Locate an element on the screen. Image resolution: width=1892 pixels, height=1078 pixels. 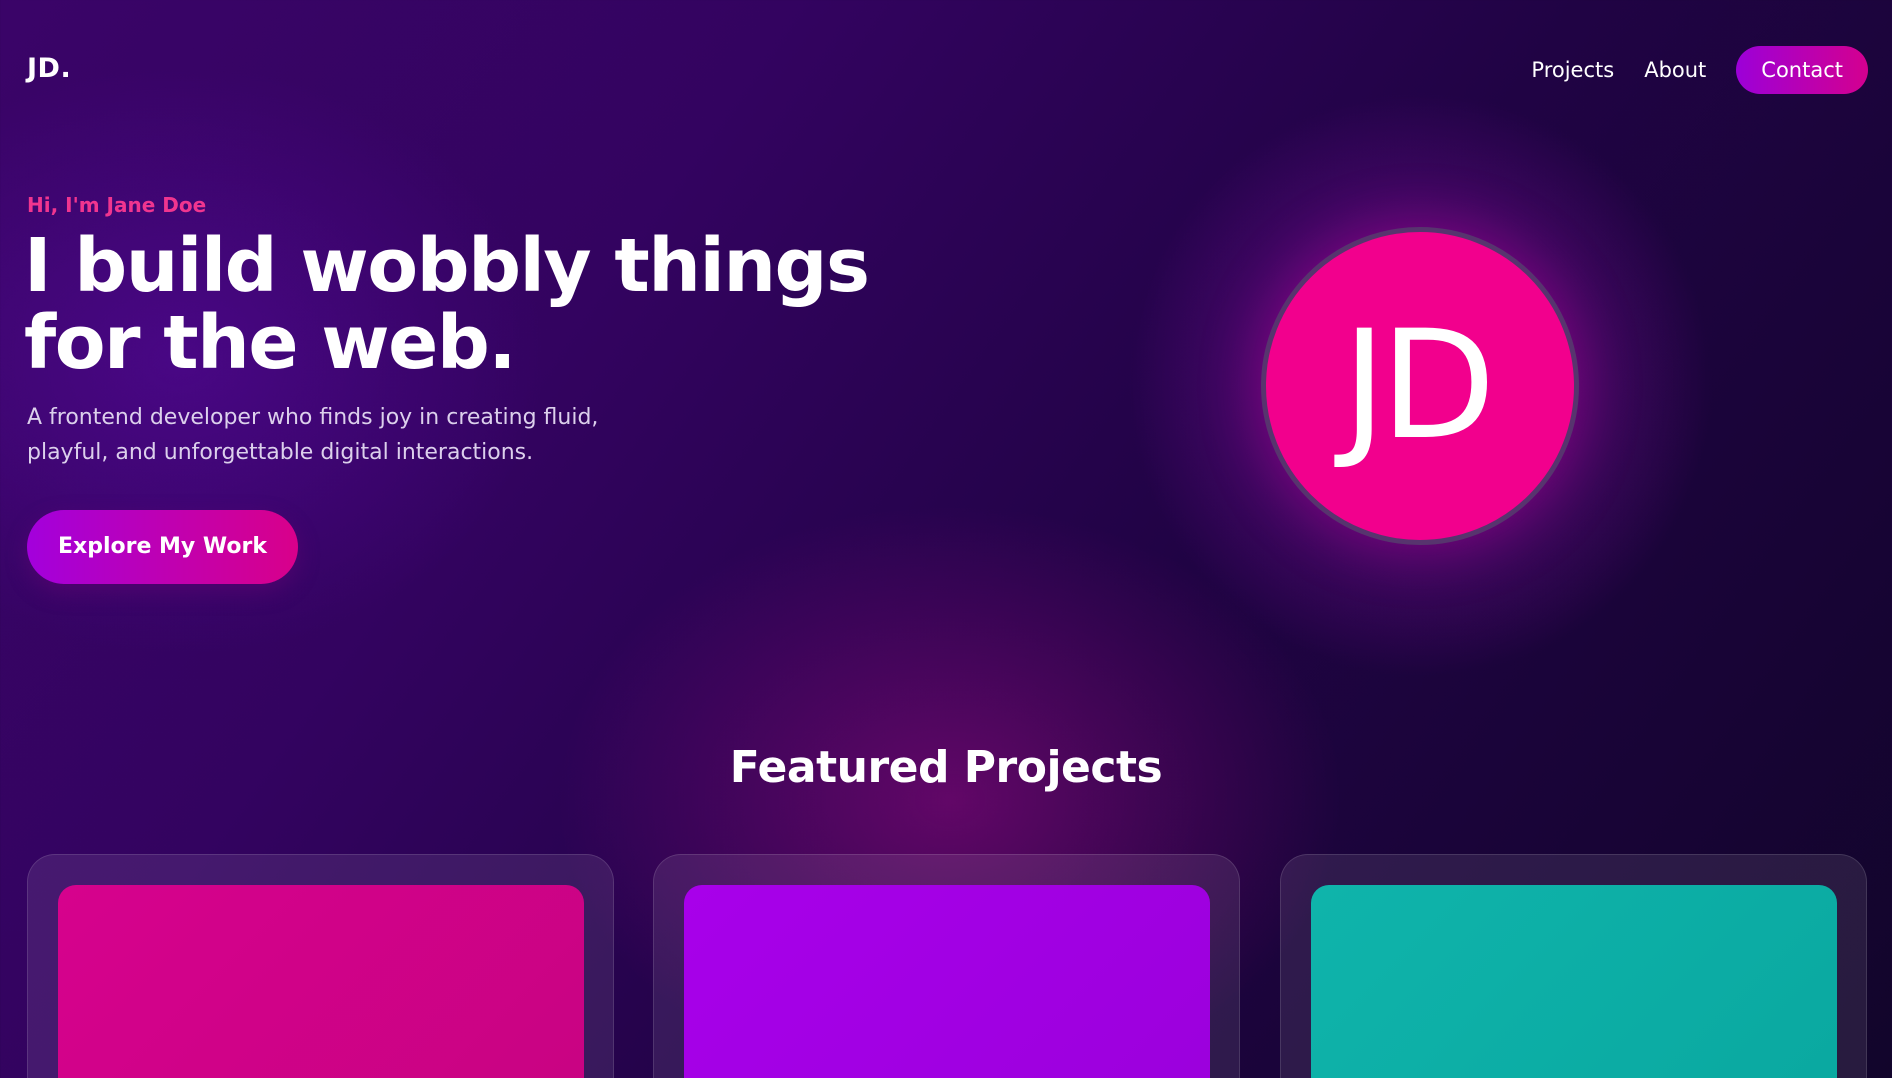
avatar-initials: JD is located at coordinates (1419, 386).